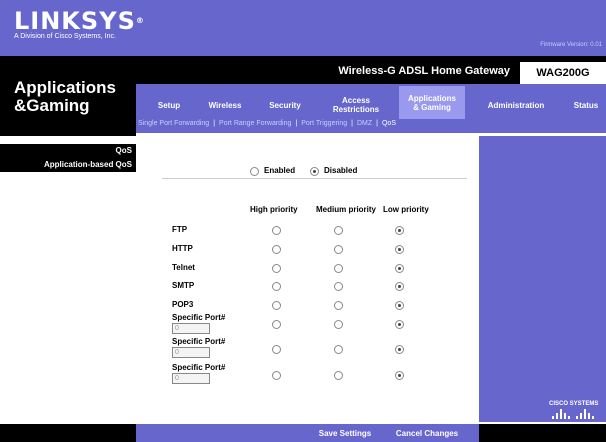 The height and width of the screenshot is (442, 606). Describe the element at coordinates (399, 268) in the screenshot. I see `telnet-low-radio` at that location.